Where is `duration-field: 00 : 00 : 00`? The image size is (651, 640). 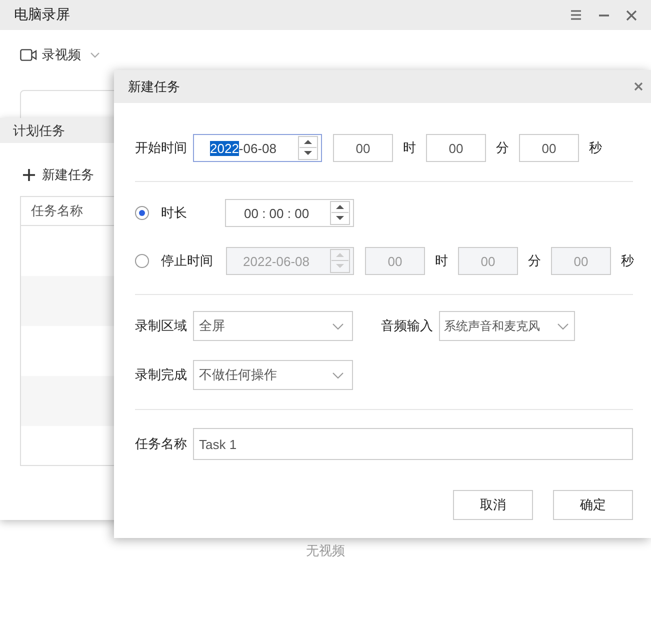 duration-field: 00 : 00 : 00 is located at coordinates (289, 213).